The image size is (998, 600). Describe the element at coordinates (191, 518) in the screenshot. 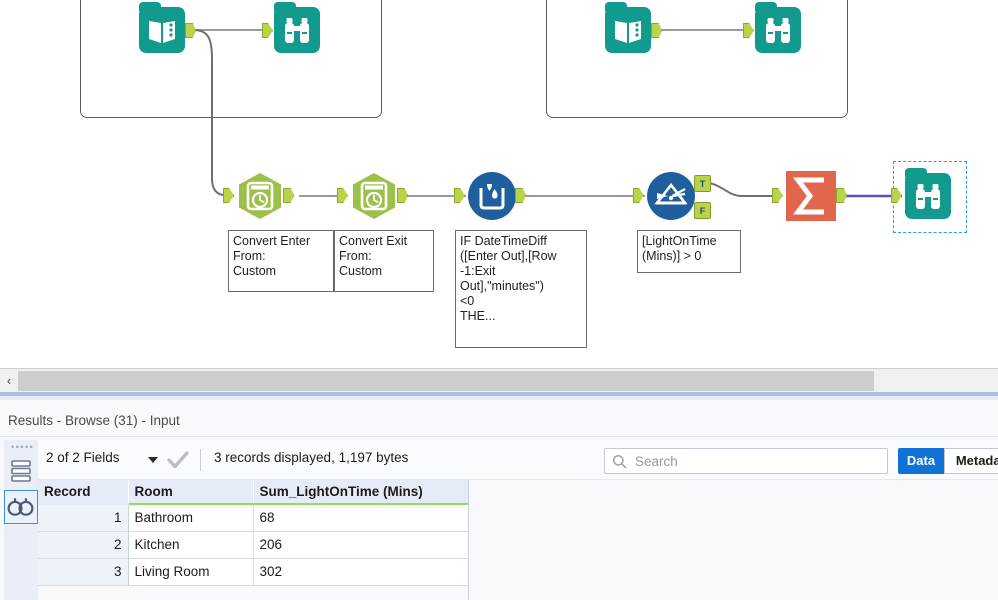

I see `cell-room: Bathroom` at that location.